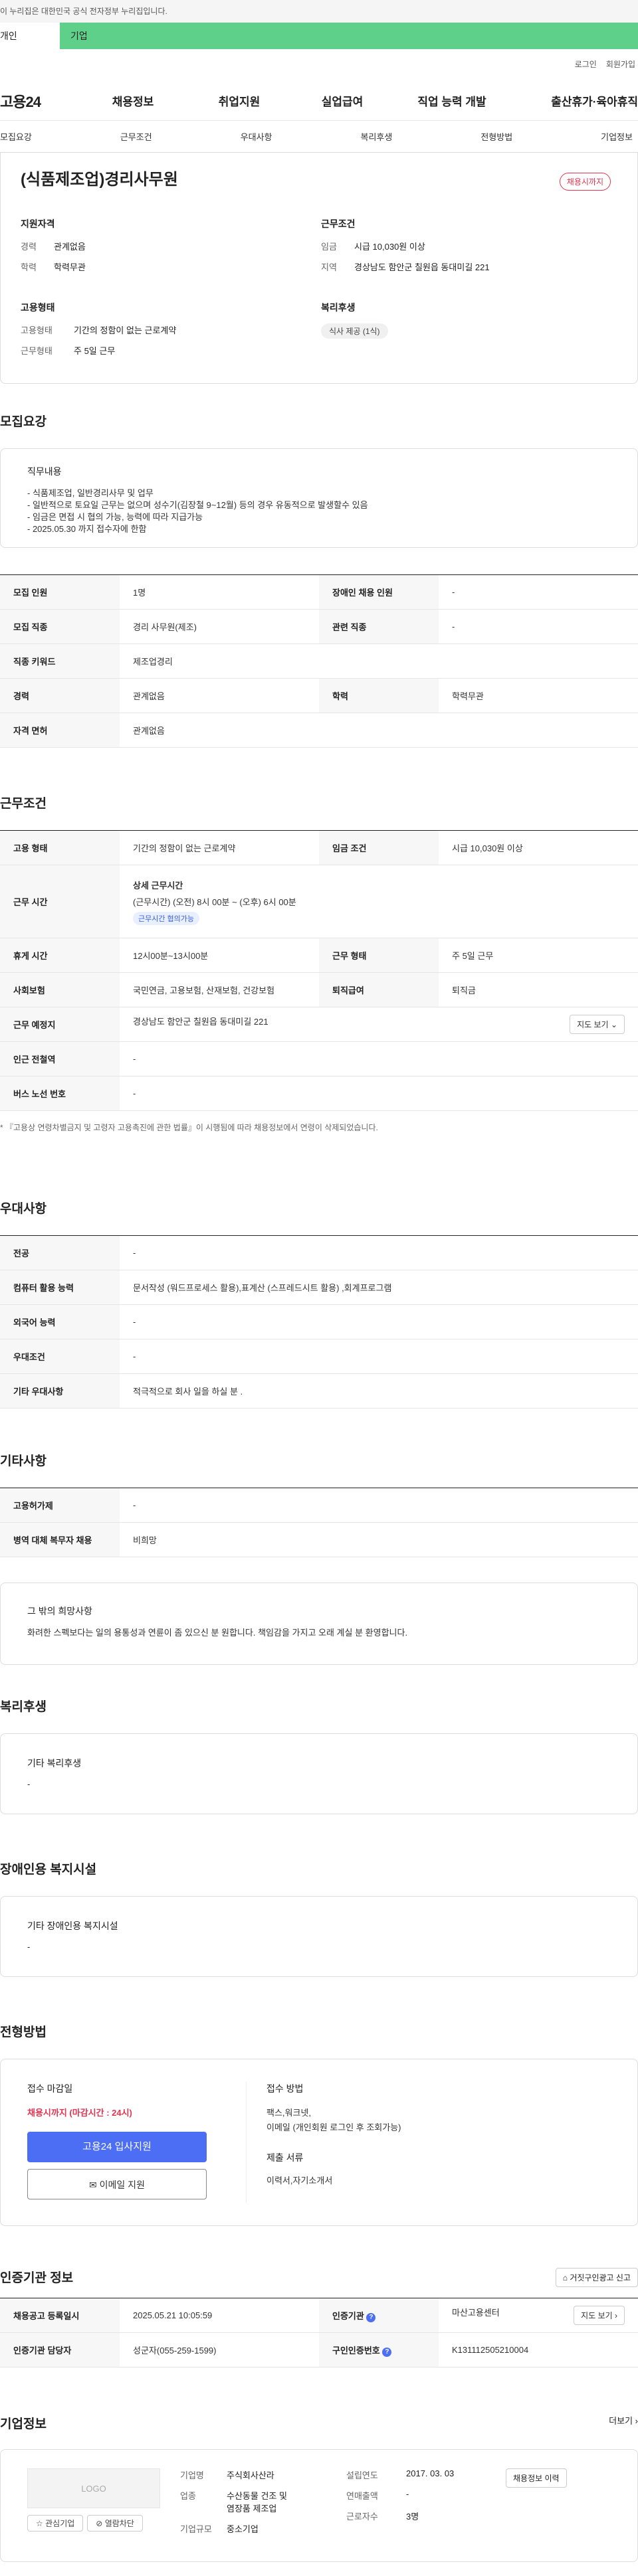 Image resolution: width=638 pixels, height=2576 pixels. What do you see at coordinates (617, 136) in the screenshot?
I see `section-nav-company: 기업정보` at bounding box center [617, 136].